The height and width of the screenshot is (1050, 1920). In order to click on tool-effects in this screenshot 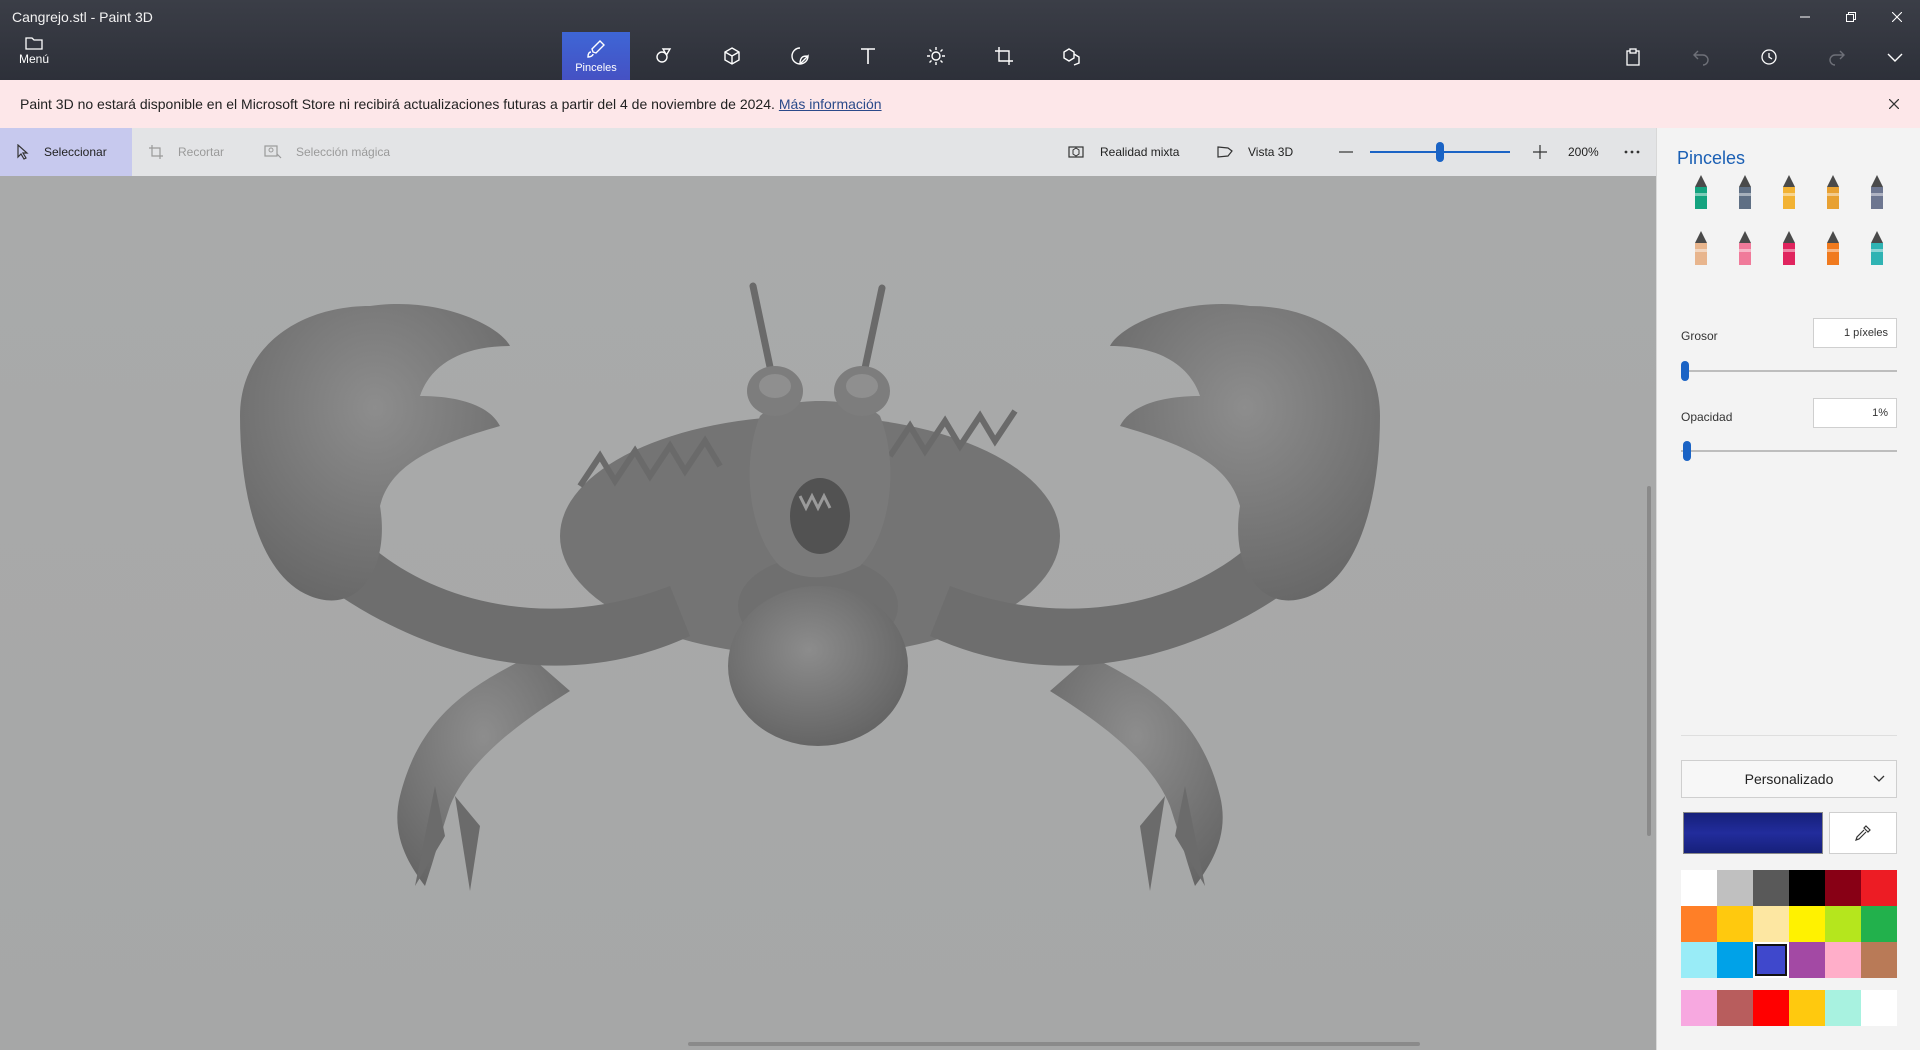, I will do `click(936, 56)`.